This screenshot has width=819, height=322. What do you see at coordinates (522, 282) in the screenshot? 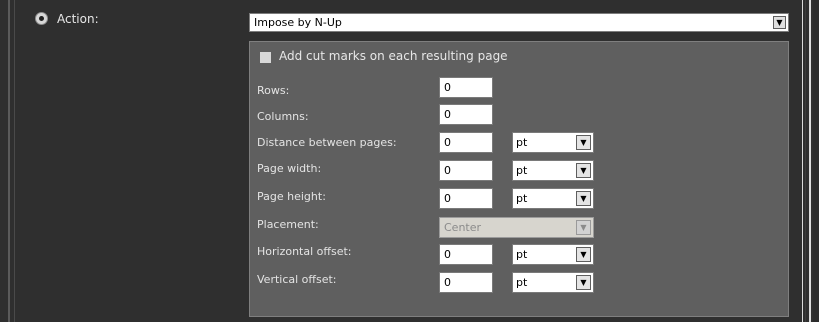
I see `vertical-offset-unit-value: pt` at bounding box center [522, 282].